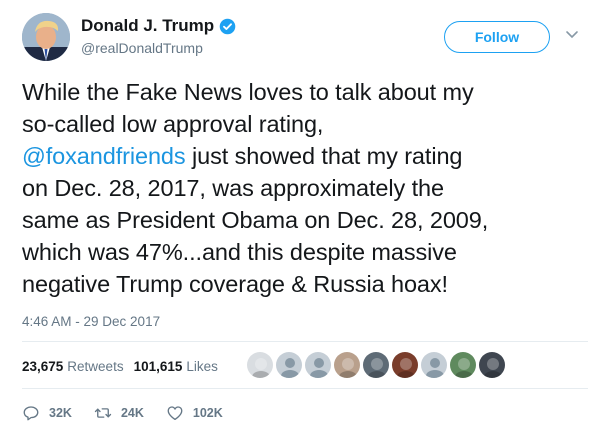  What do you see at coordinates (31, 413) in the screenshot?
I see `reply-icon` at bounding box center [31, 413].